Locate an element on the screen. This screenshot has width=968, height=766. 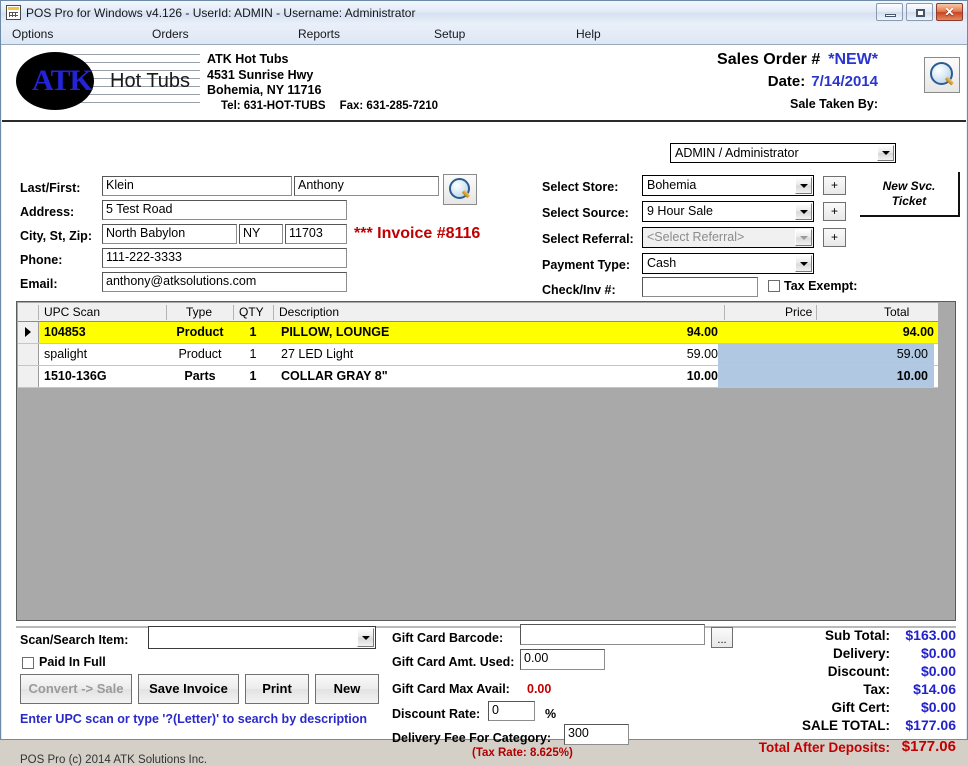
payment-type-label: Payment Type: is located at coordinates (586, 265).